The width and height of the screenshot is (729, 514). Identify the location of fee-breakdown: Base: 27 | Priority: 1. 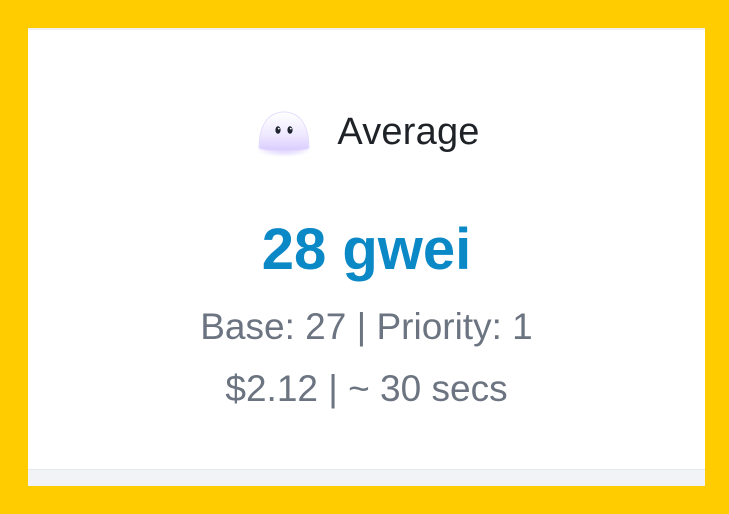
(366, 326).